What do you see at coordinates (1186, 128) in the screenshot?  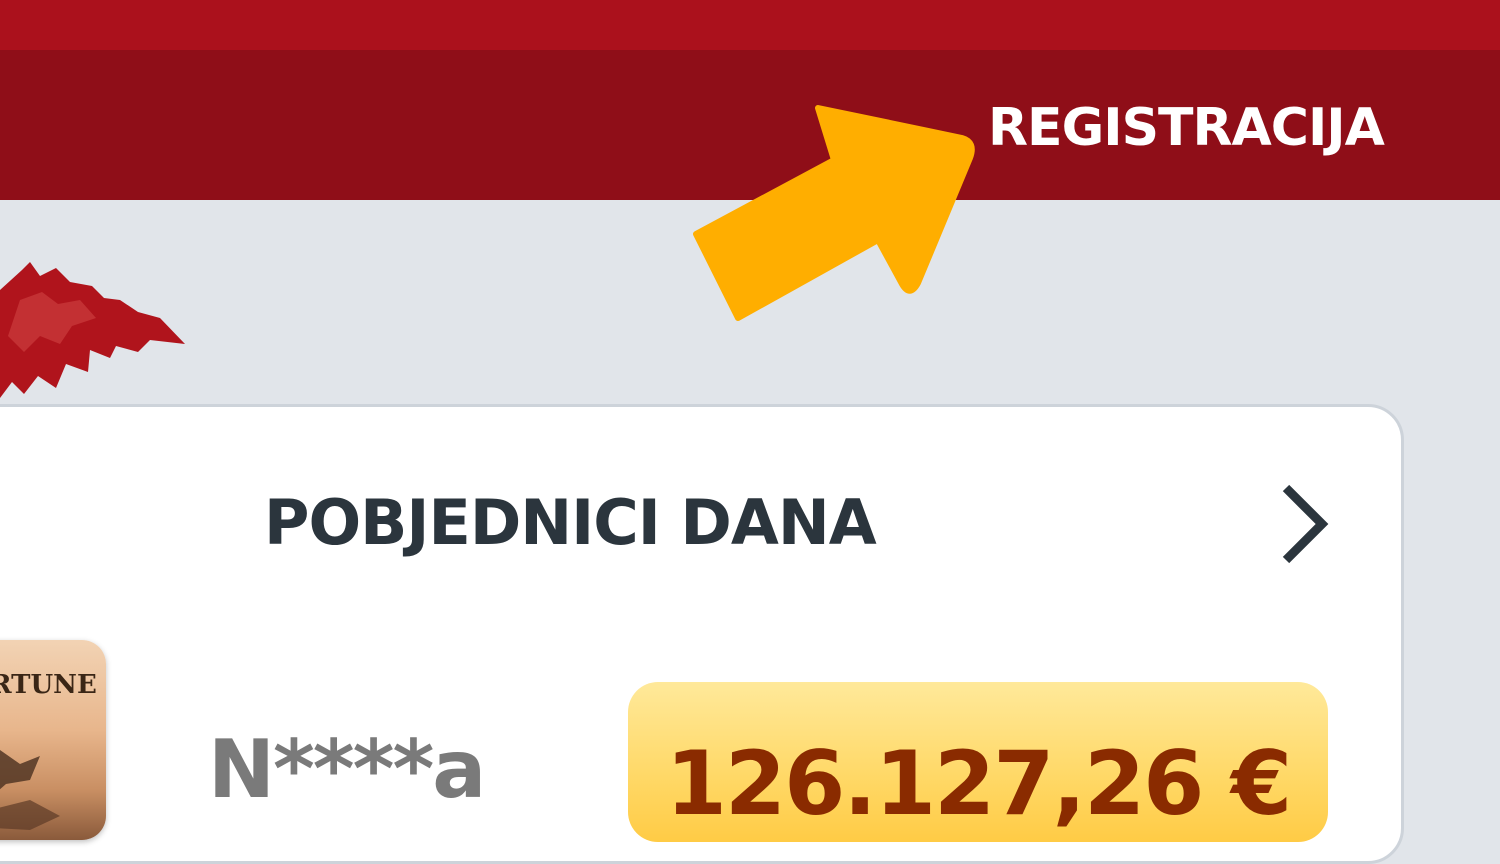 I see `registration-link: REGISTRACIJA` at bounding box center [1186, 128].